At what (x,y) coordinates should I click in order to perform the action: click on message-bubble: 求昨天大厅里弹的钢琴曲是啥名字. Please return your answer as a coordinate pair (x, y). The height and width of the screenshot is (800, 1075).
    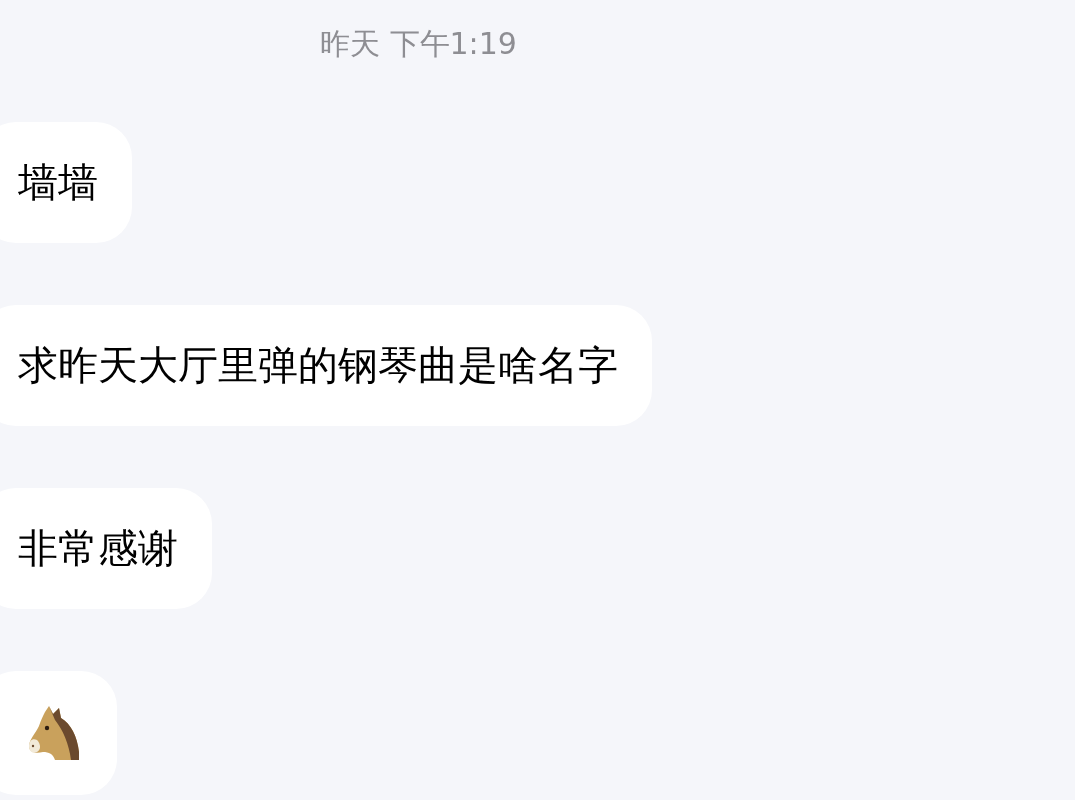
    Looking at the image, I should click on (326, 365).